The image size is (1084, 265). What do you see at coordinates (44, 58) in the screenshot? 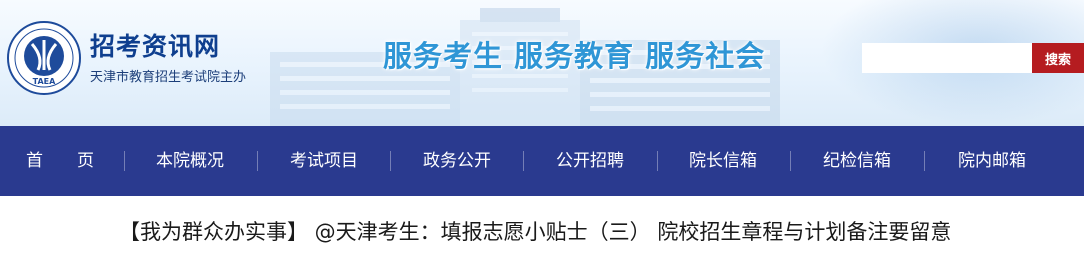
I see `taea-logo-icon: TAEA` at bounding box center [44, 58].